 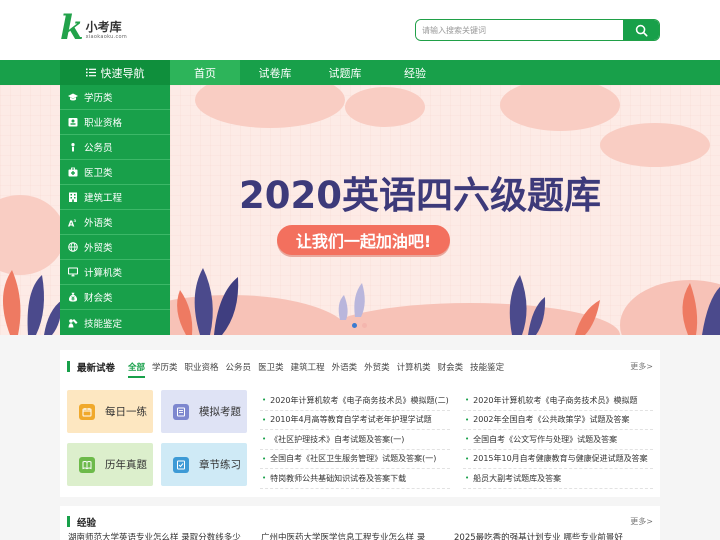 I want to click on tab-accounting: 财会类, so click(x=451, y=369).